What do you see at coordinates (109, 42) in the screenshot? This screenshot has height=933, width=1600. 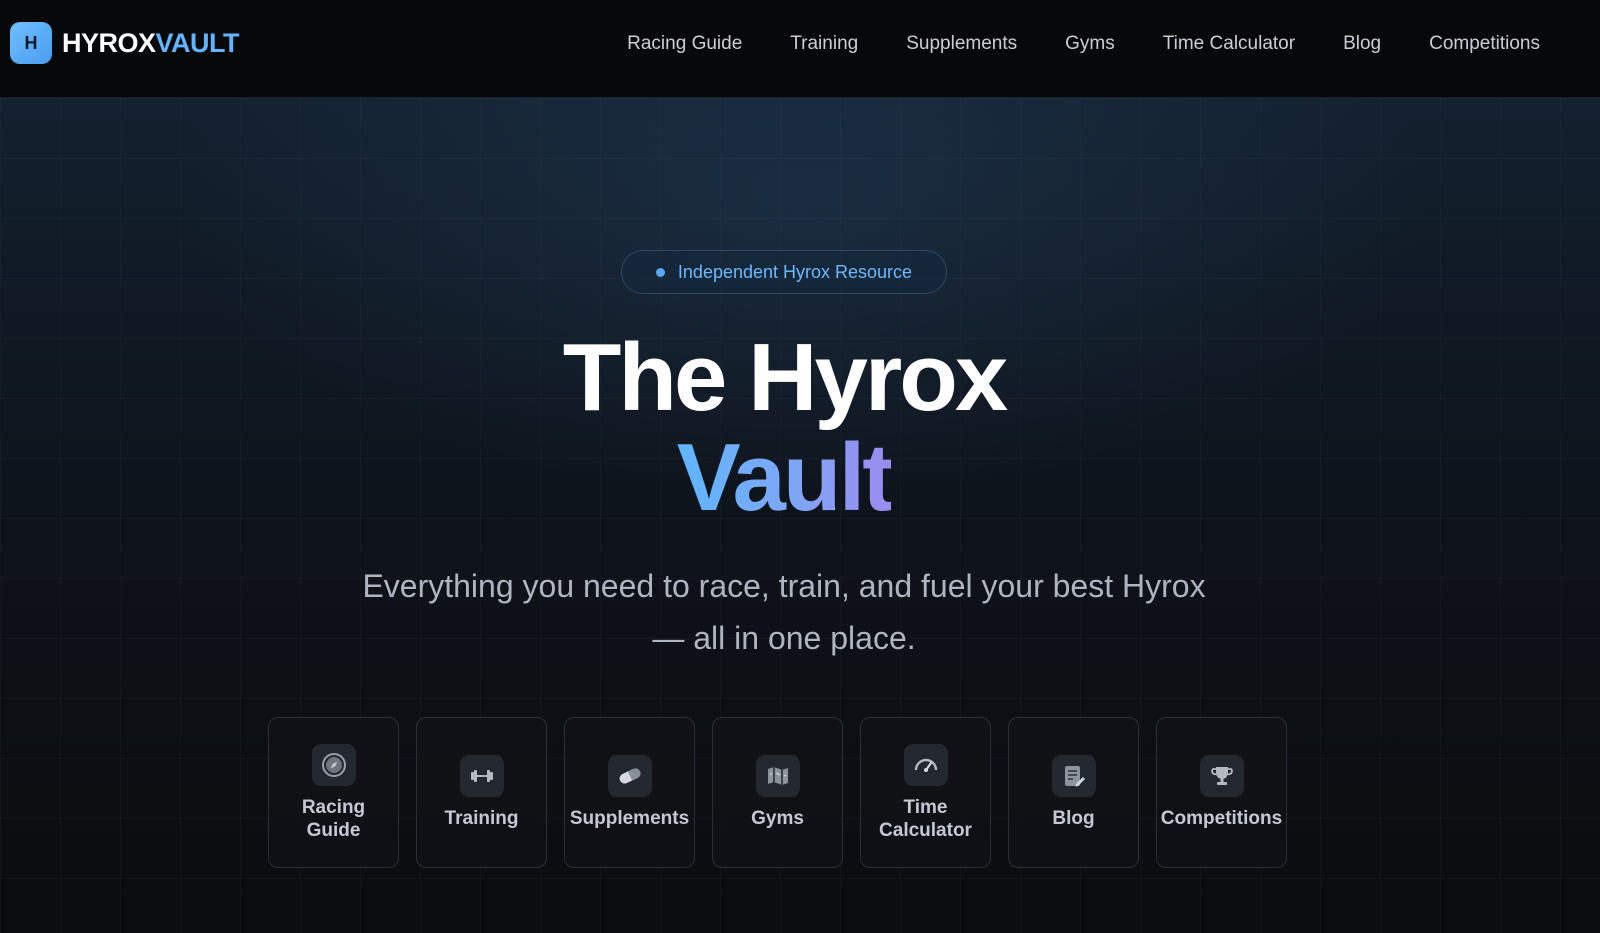 I see `logo-text-hyrox: HYROX` at bounding box center [109, 42].